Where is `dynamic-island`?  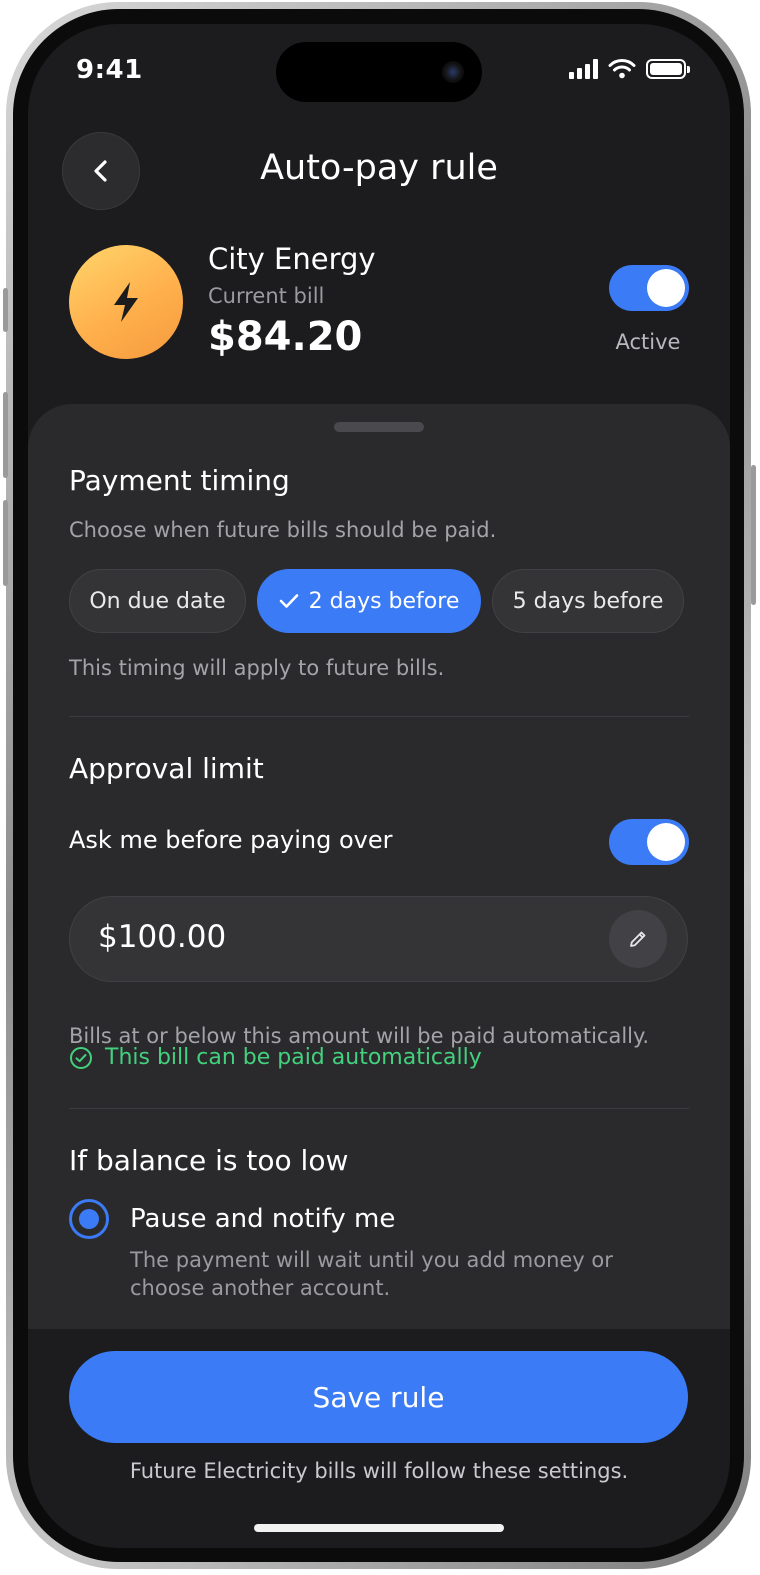 dynamic-island is located at coordinates (379, 72).